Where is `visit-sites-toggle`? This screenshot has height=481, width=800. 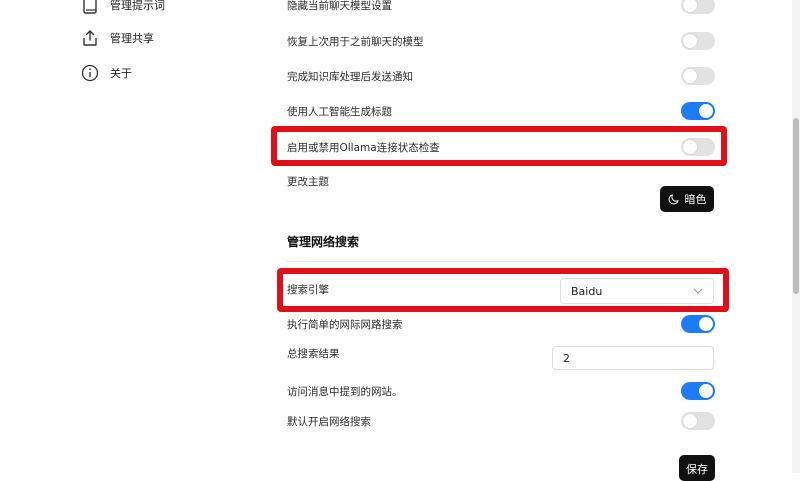 visit-sites-toggle is located at coordinates (698, 391).